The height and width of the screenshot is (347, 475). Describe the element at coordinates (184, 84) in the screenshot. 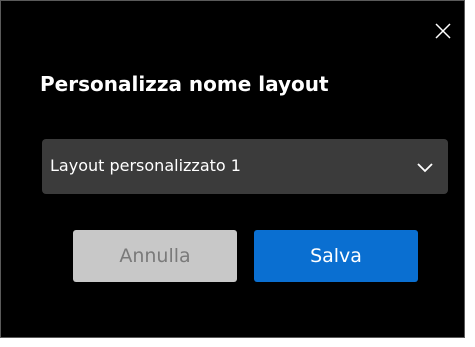

I see `dialog-title: Personalizza nome layout` at that location.